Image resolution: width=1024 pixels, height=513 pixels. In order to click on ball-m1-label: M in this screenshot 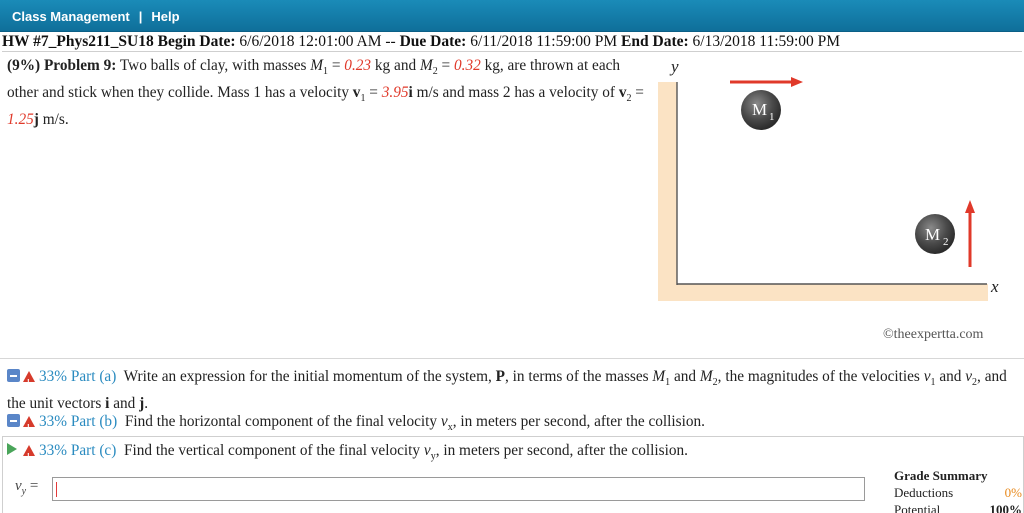, I will do `click(759, 109)`.